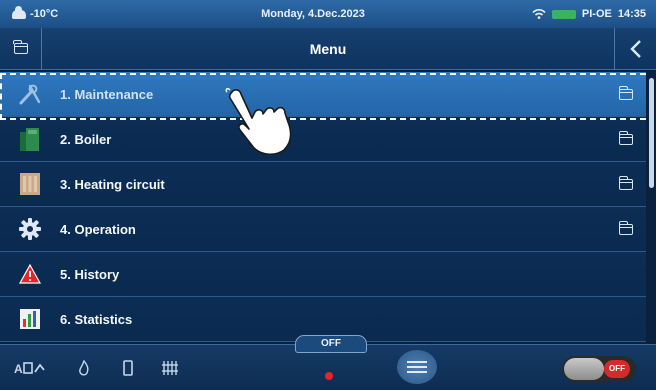 This screenshot has width=656, height=390. I want to click on cloud-icon, so click(19, 12).